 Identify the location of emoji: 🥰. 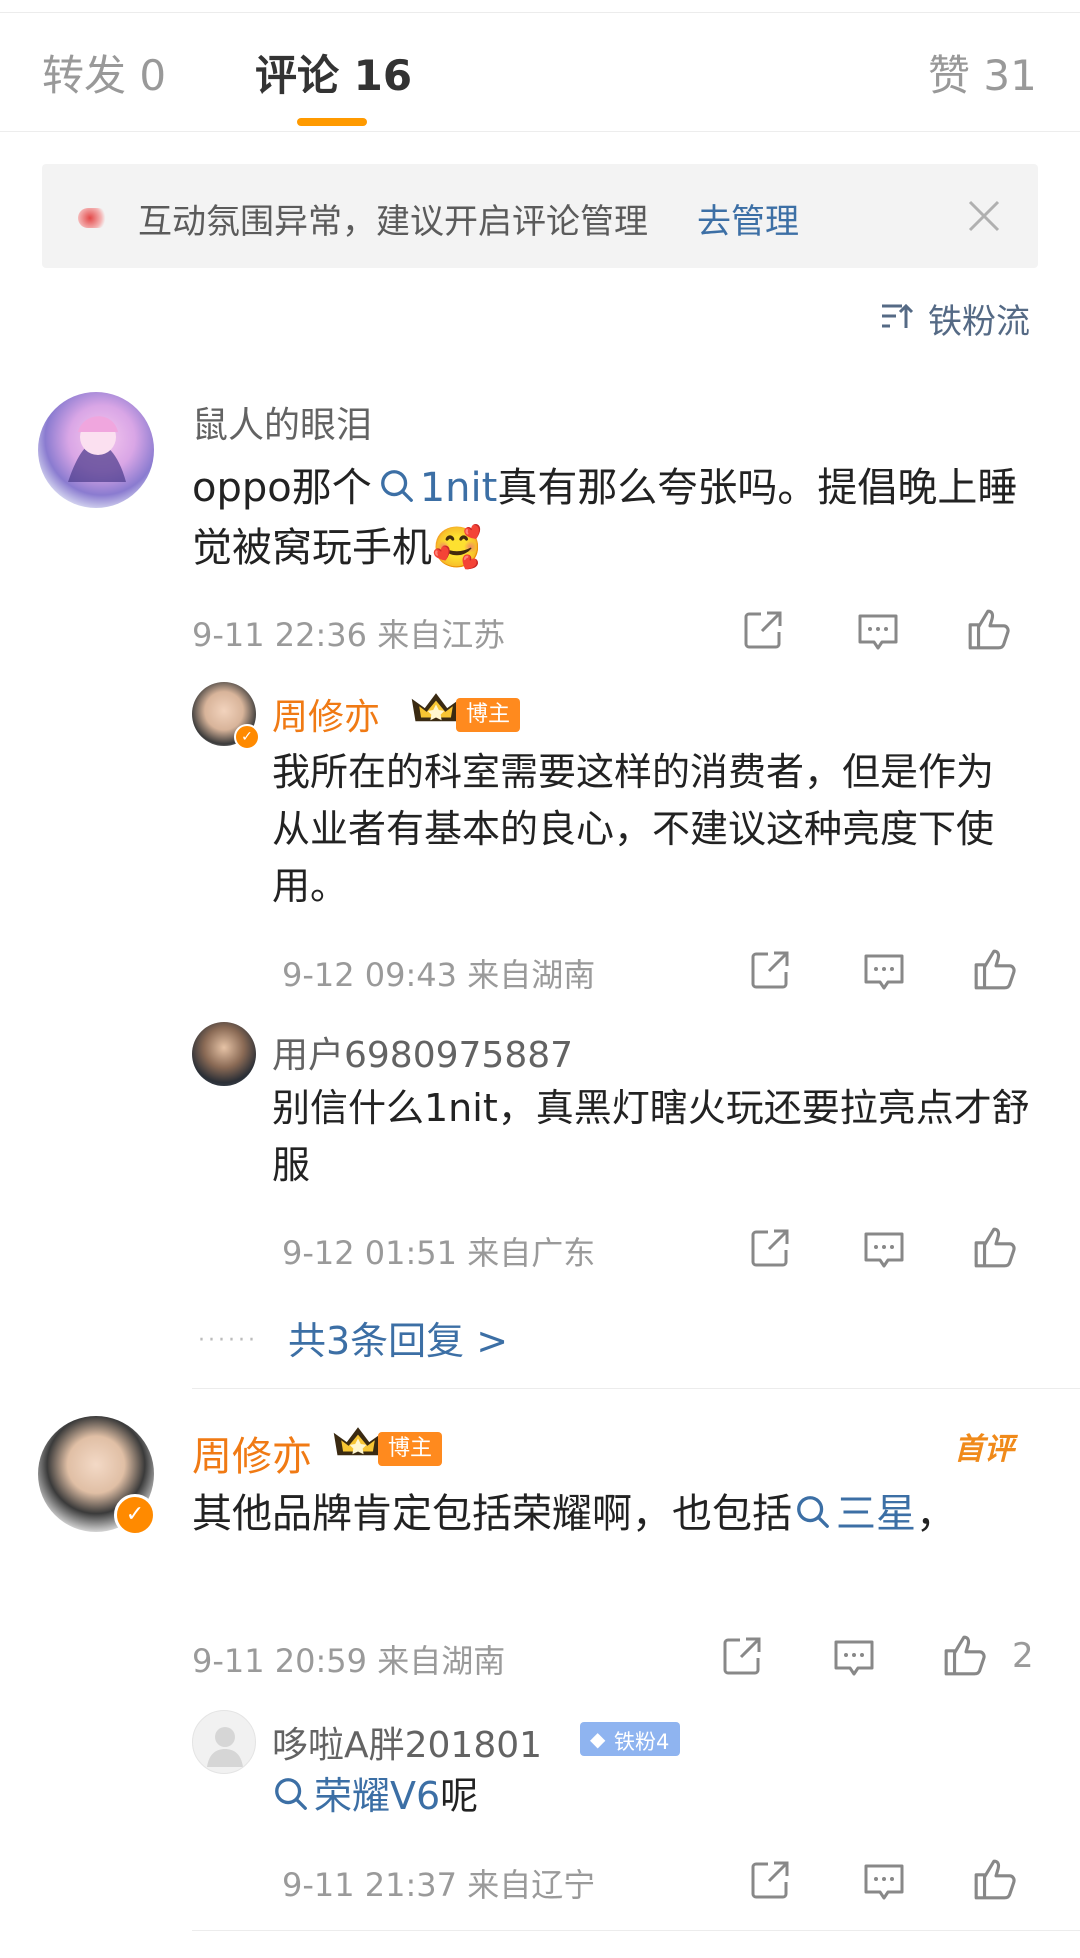
(457, 548).